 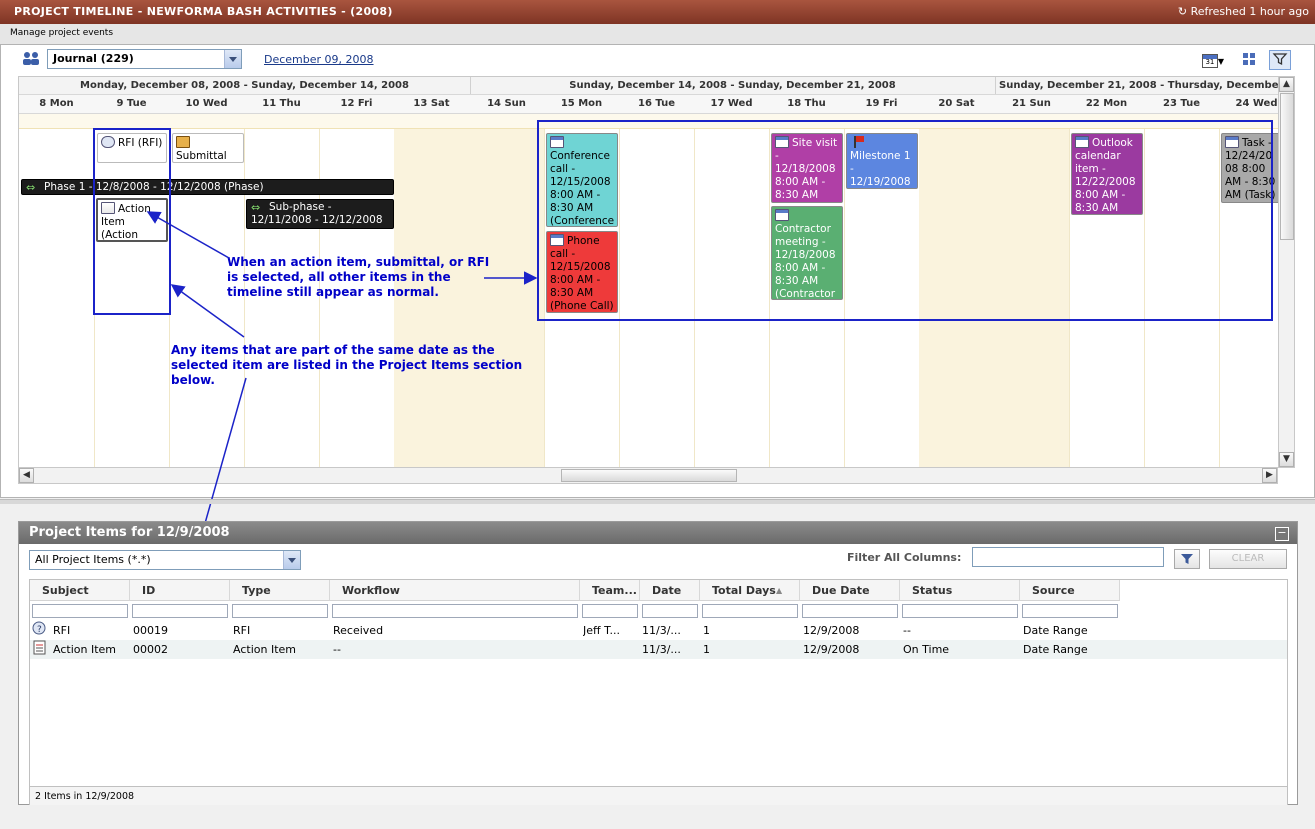 I want to click on column-header: Status, so click(x=960, y=590).